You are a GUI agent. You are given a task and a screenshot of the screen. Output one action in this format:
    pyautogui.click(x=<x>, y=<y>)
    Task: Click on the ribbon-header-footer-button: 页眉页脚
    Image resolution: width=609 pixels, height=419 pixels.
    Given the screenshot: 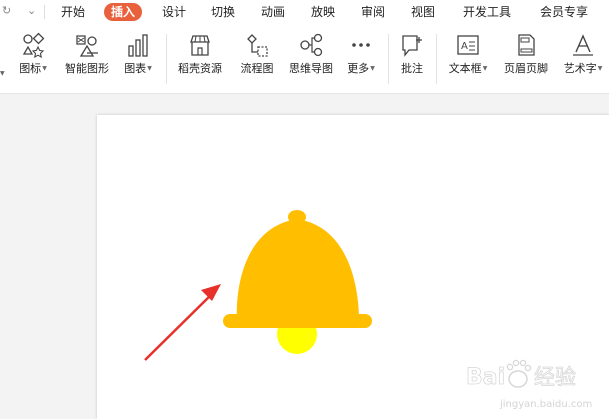 What is the action you would take?
    pyautogui.click(x=526, y=54)
    